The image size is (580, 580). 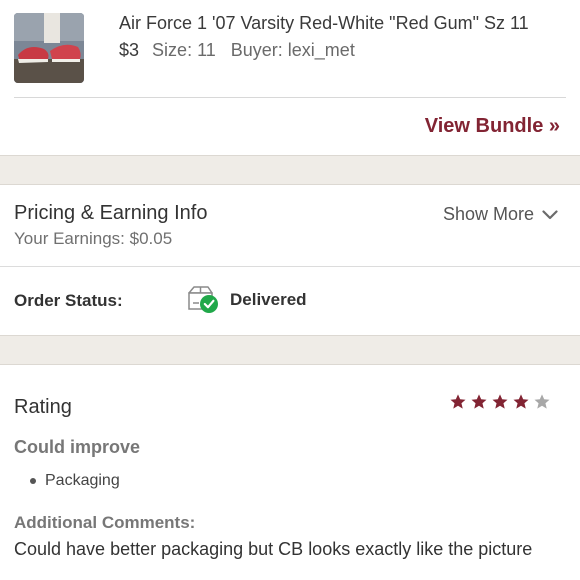 I want to click on chevron-down-icon, so click(x=550, y=214).